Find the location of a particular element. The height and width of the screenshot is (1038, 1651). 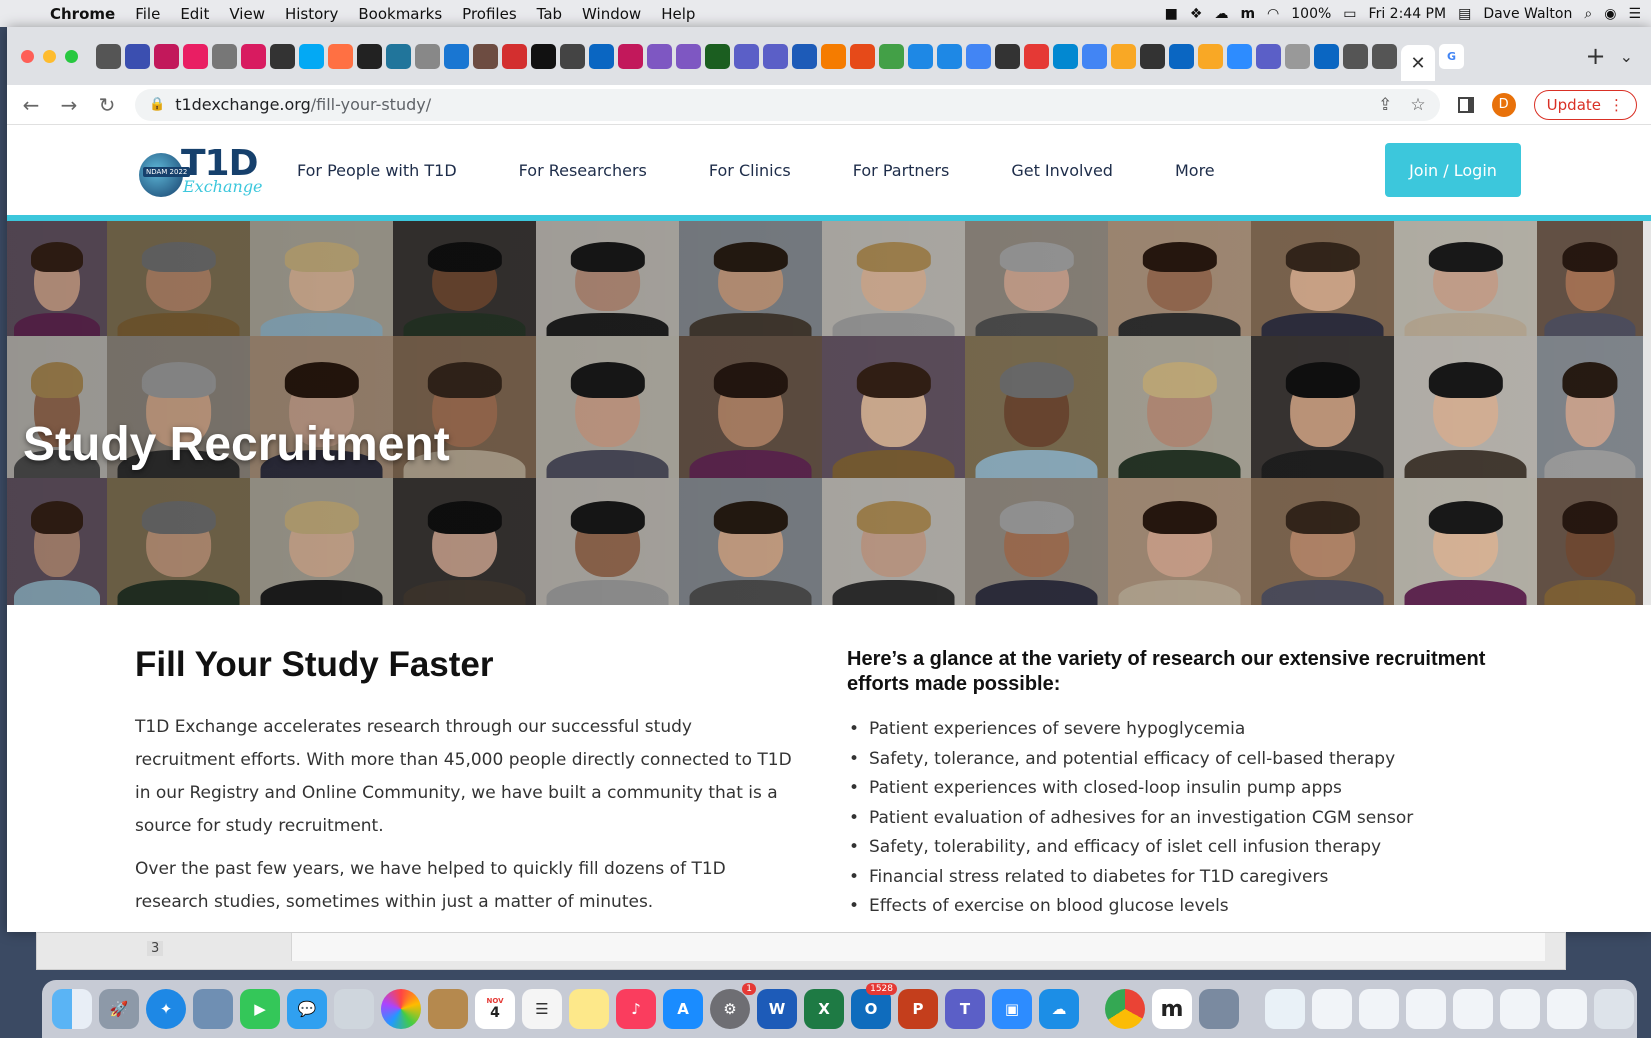

calendar-icon: NOV 4 is located at coordinates (495, 1009).